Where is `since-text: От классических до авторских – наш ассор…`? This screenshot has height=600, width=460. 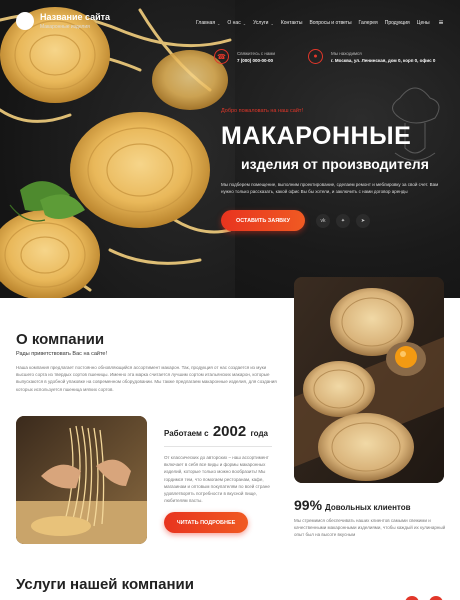
since-text: От классических до авторских – наш ассор… is located at coordinates (217, 479).